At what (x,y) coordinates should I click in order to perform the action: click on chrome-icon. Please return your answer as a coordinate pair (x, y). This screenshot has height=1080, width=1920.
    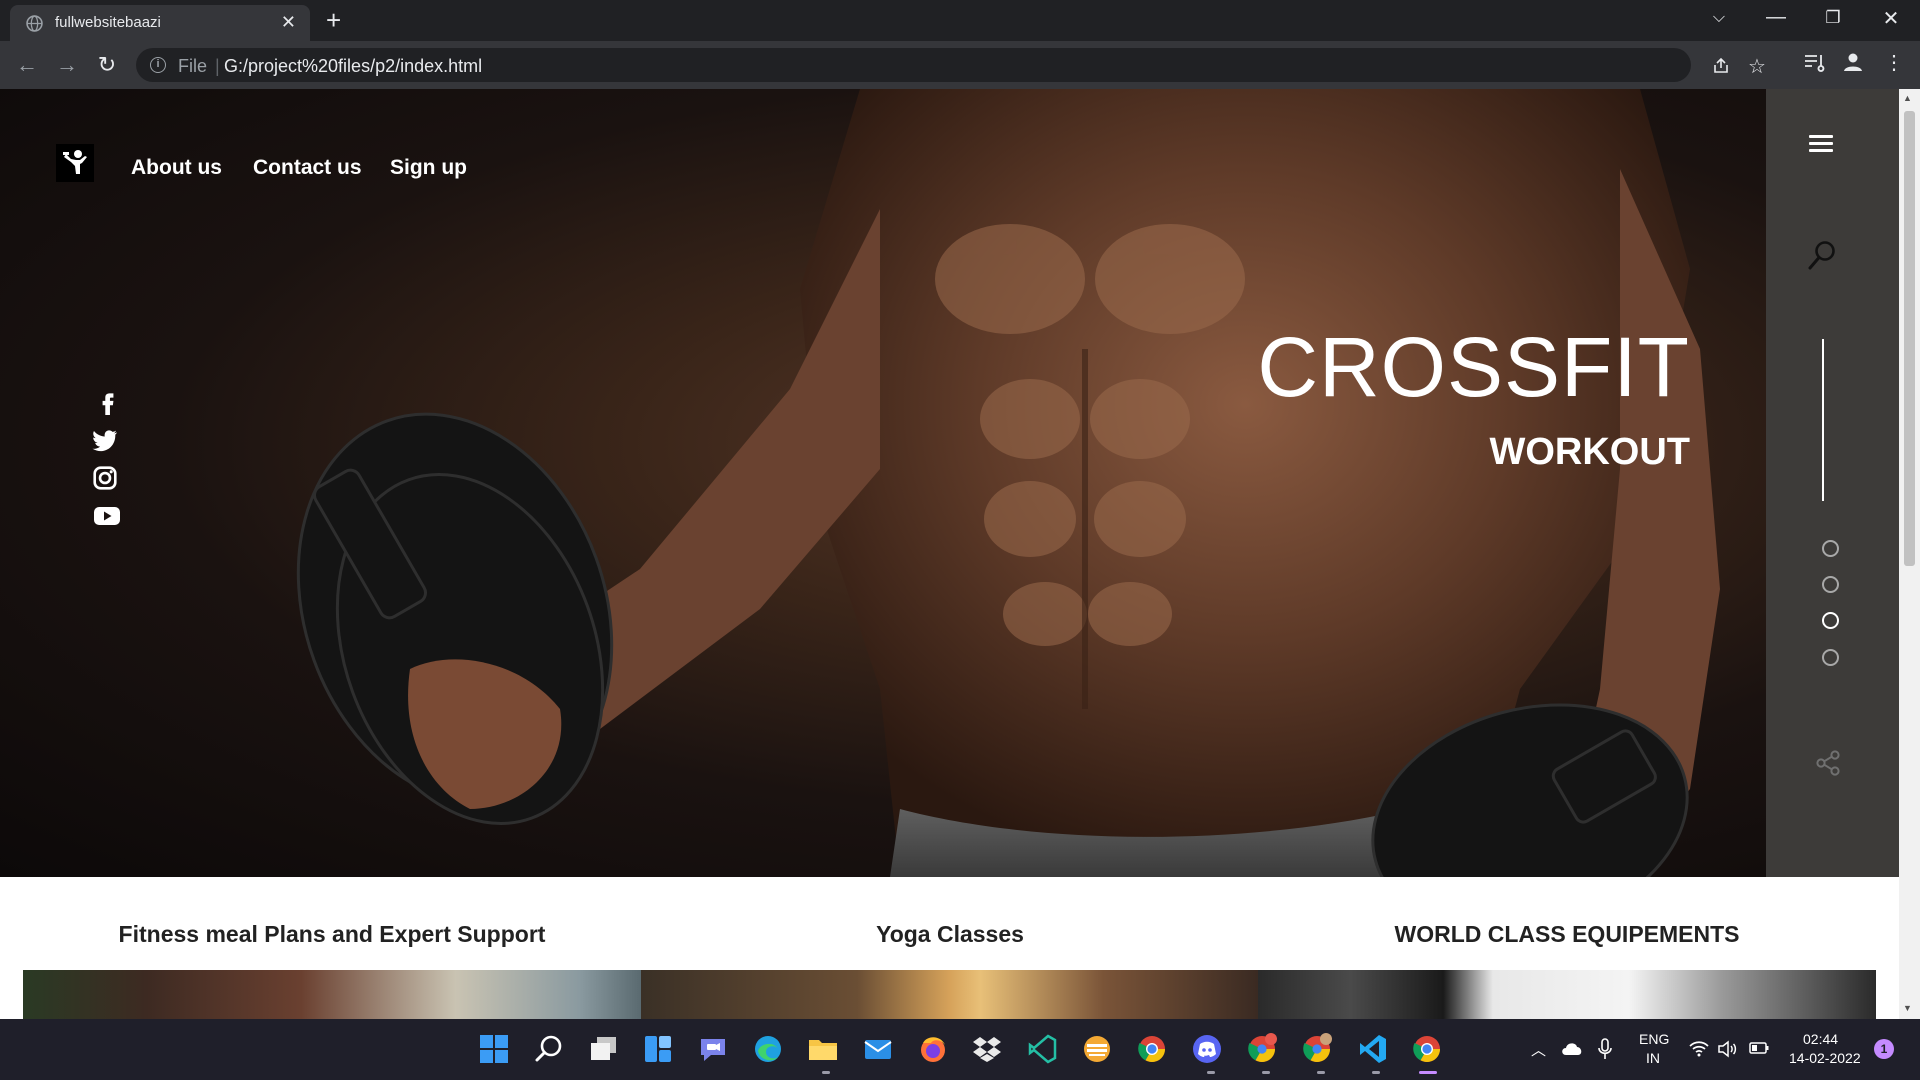
    Looking at the image, I should click on (1152, 1049).